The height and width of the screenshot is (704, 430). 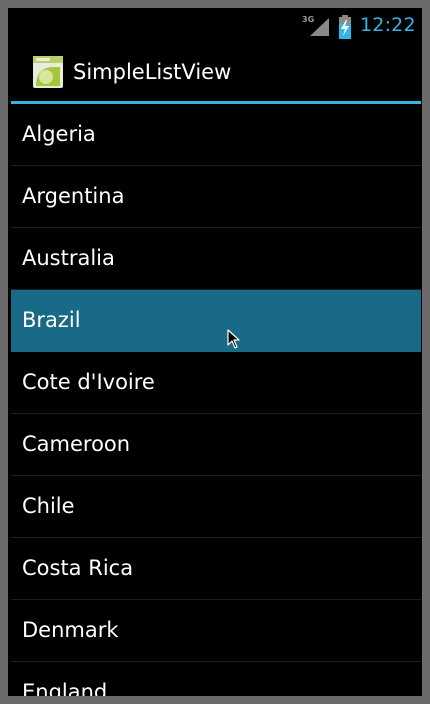 I want to click on list-item-label: Cameroon, so click(x=76, y=444).